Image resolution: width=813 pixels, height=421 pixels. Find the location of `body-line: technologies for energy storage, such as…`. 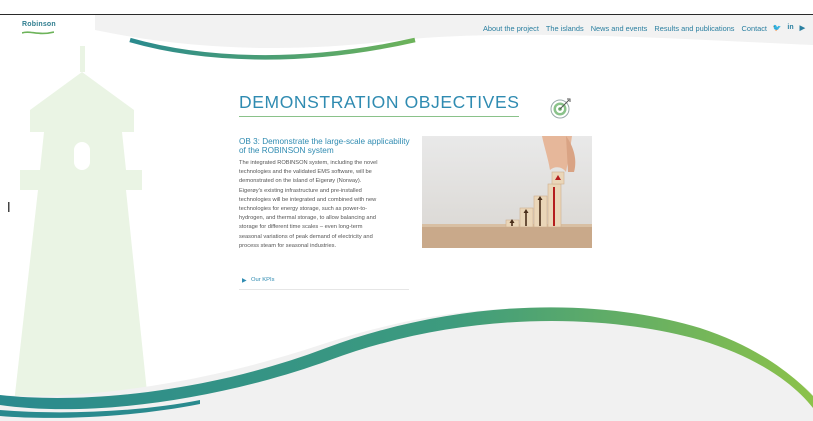

body-line: technologies for energy storage, such as… is located at coordinates (303, 209).